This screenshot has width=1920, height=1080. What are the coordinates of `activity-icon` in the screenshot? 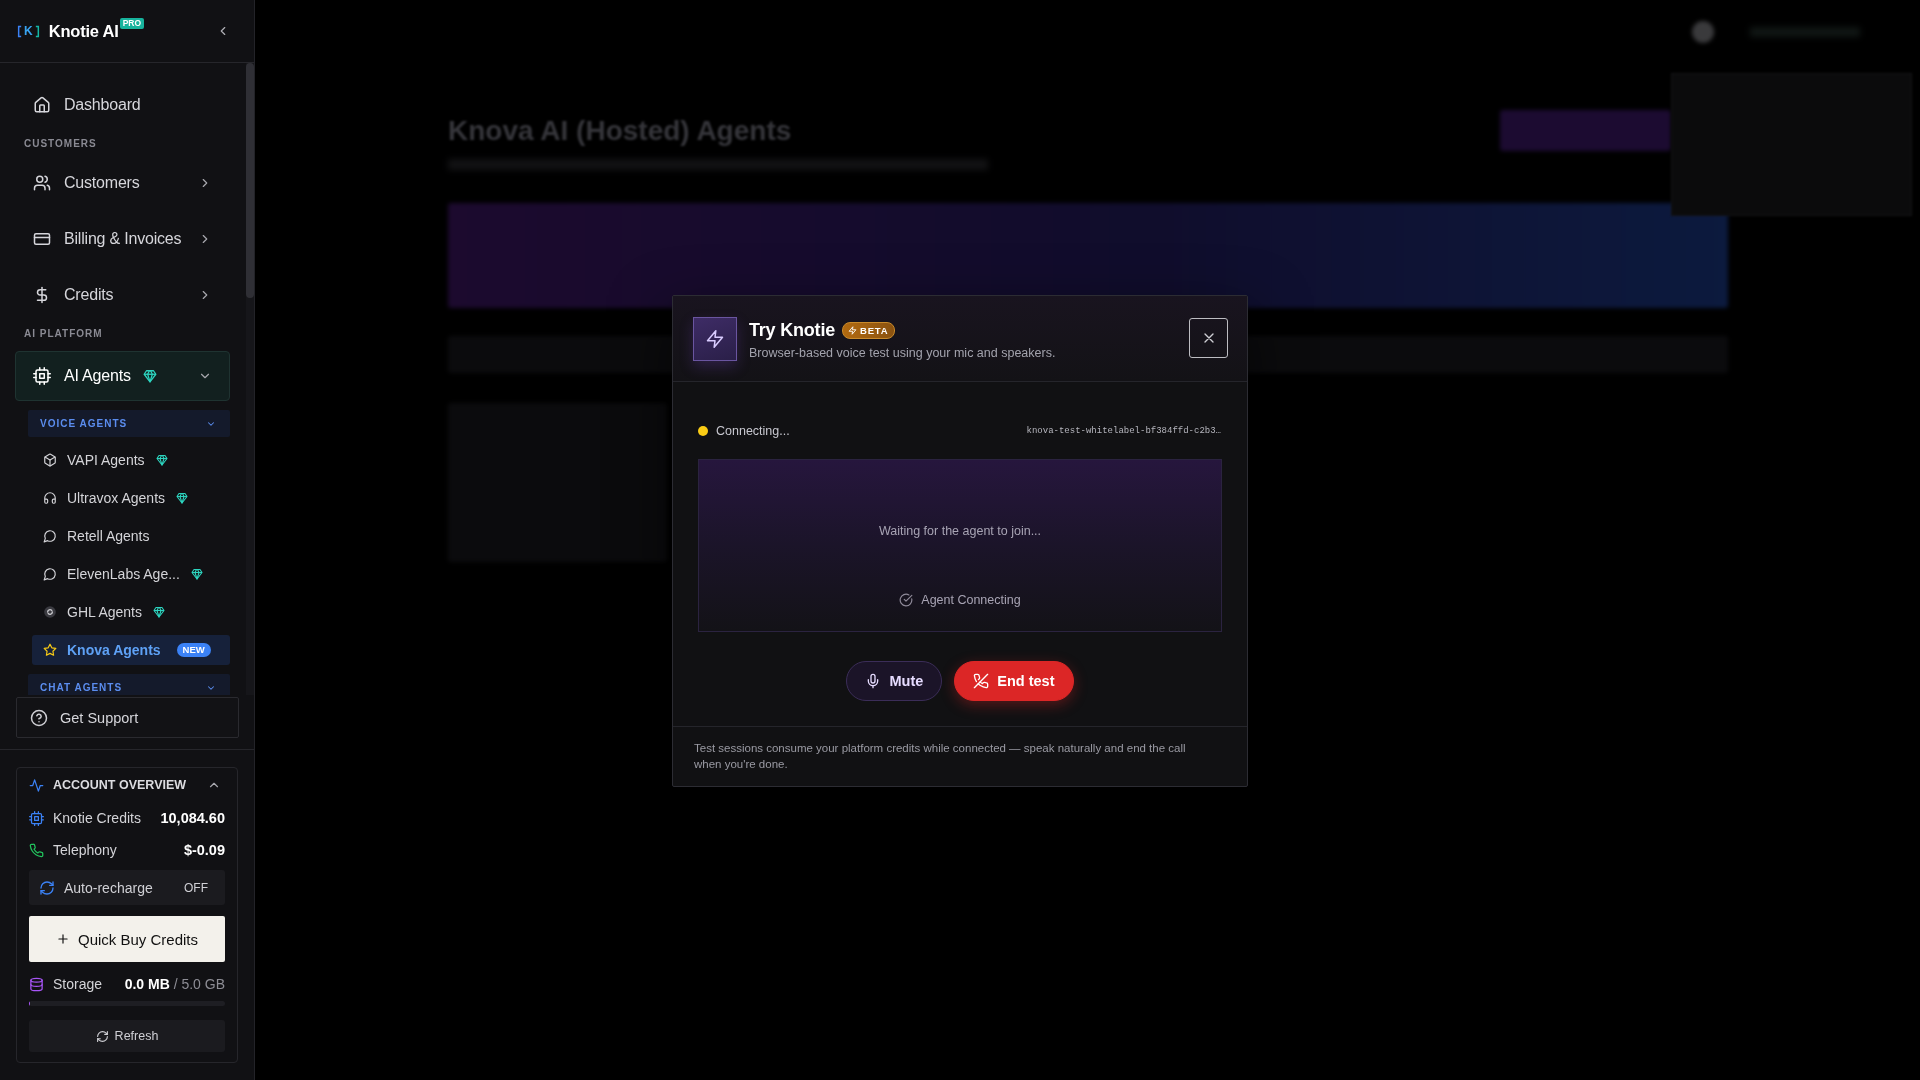 It's located at (36, 785).